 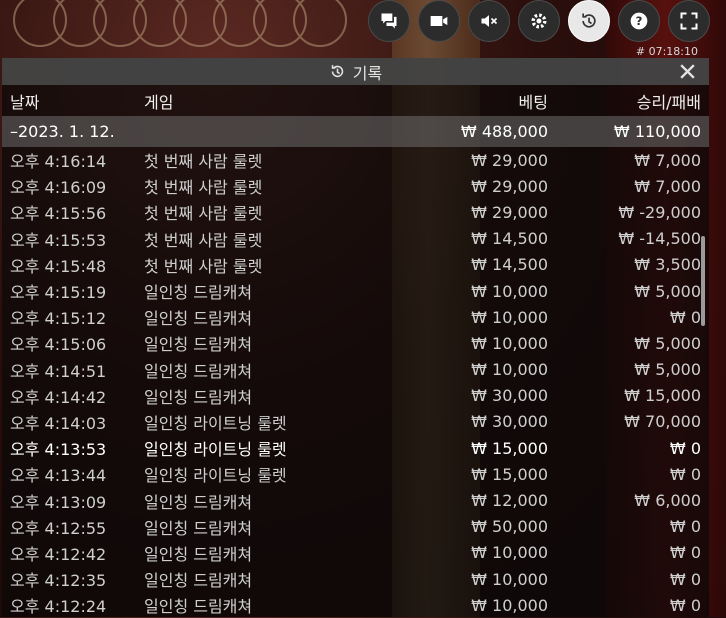 I want to click on table-row: 오후 4:12:24 일인칭 드림캐쳐 ₩ 10,000 ₩ 0, so click(x=355, y=605).